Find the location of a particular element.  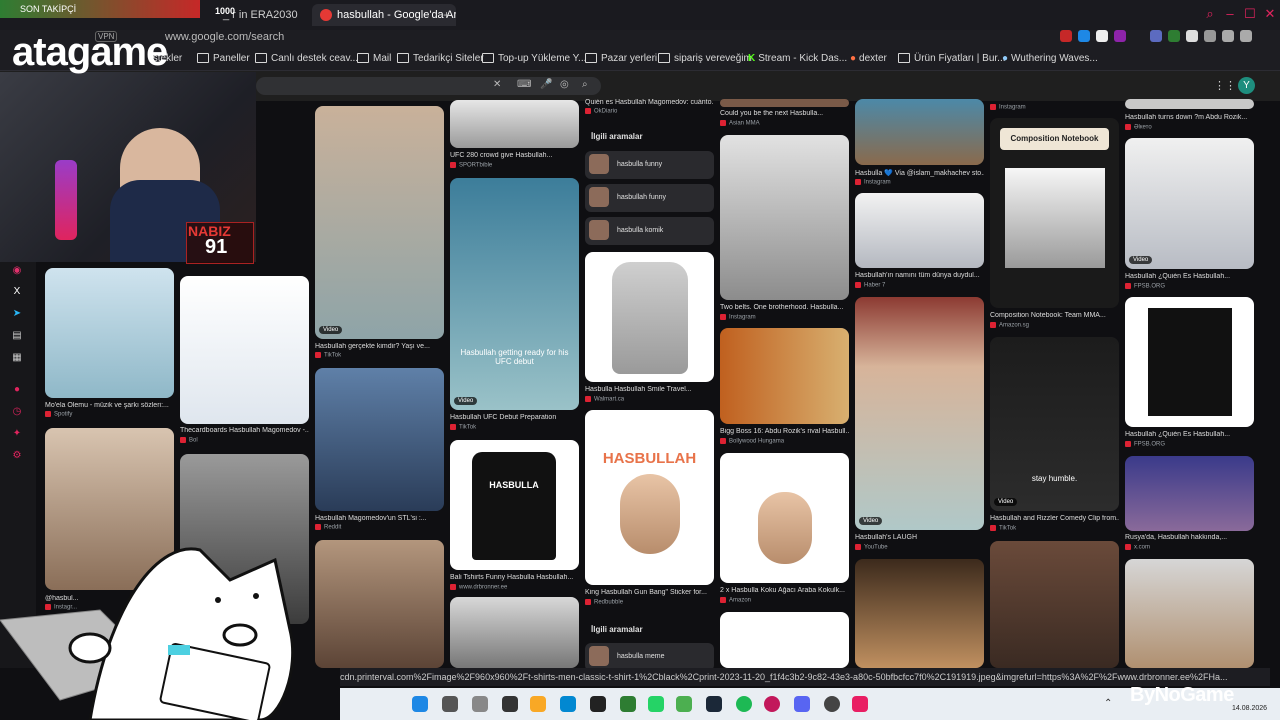

task-view-icon is located at coordinates (480, 704).